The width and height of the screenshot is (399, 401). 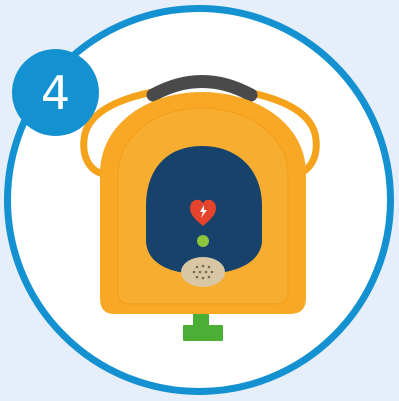 I want to click on step-number: 4, so click(x=55, y=92).